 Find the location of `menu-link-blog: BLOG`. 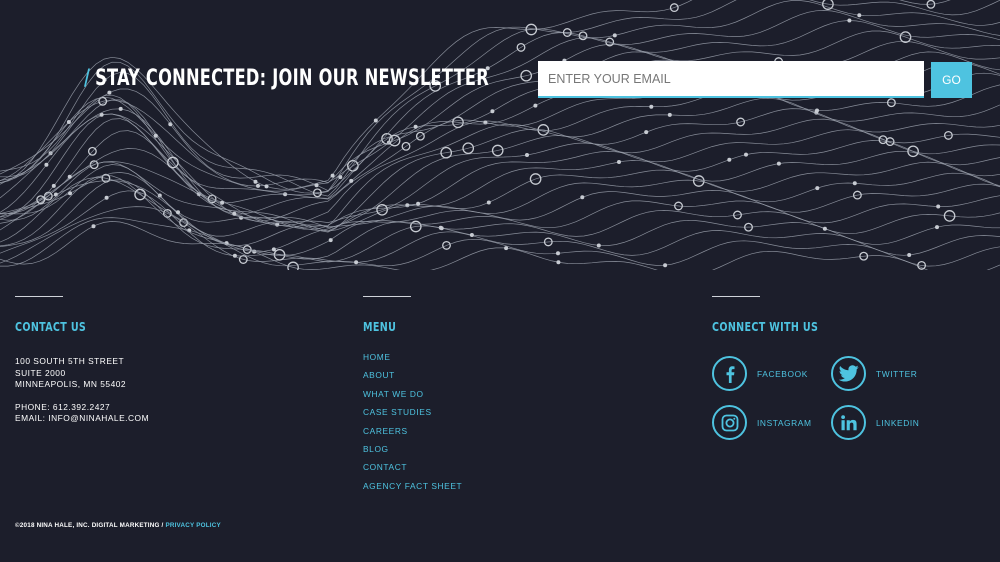

menu-link-blog: BLOG is located at coordinates (376, 449).